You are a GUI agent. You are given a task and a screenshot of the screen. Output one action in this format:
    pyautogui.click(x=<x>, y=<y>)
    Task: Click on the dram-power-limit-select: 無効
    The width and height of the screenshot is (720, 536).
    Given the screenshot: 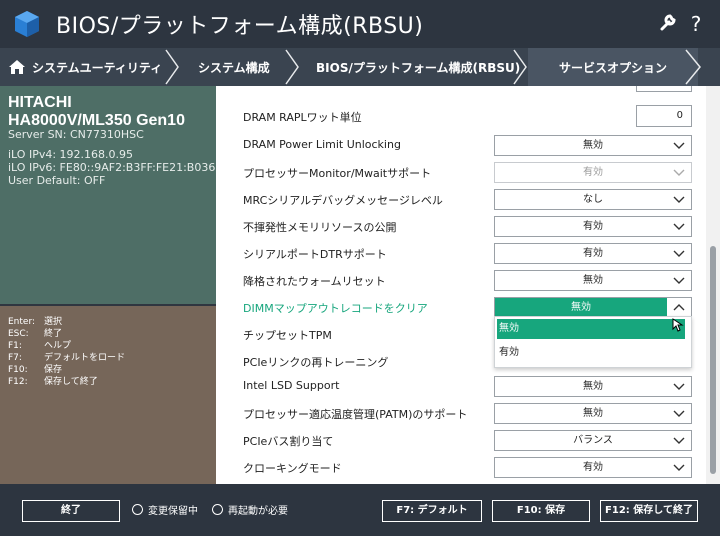 What is the action you would take?
    pyautogui.click(x=593, y=145)
    